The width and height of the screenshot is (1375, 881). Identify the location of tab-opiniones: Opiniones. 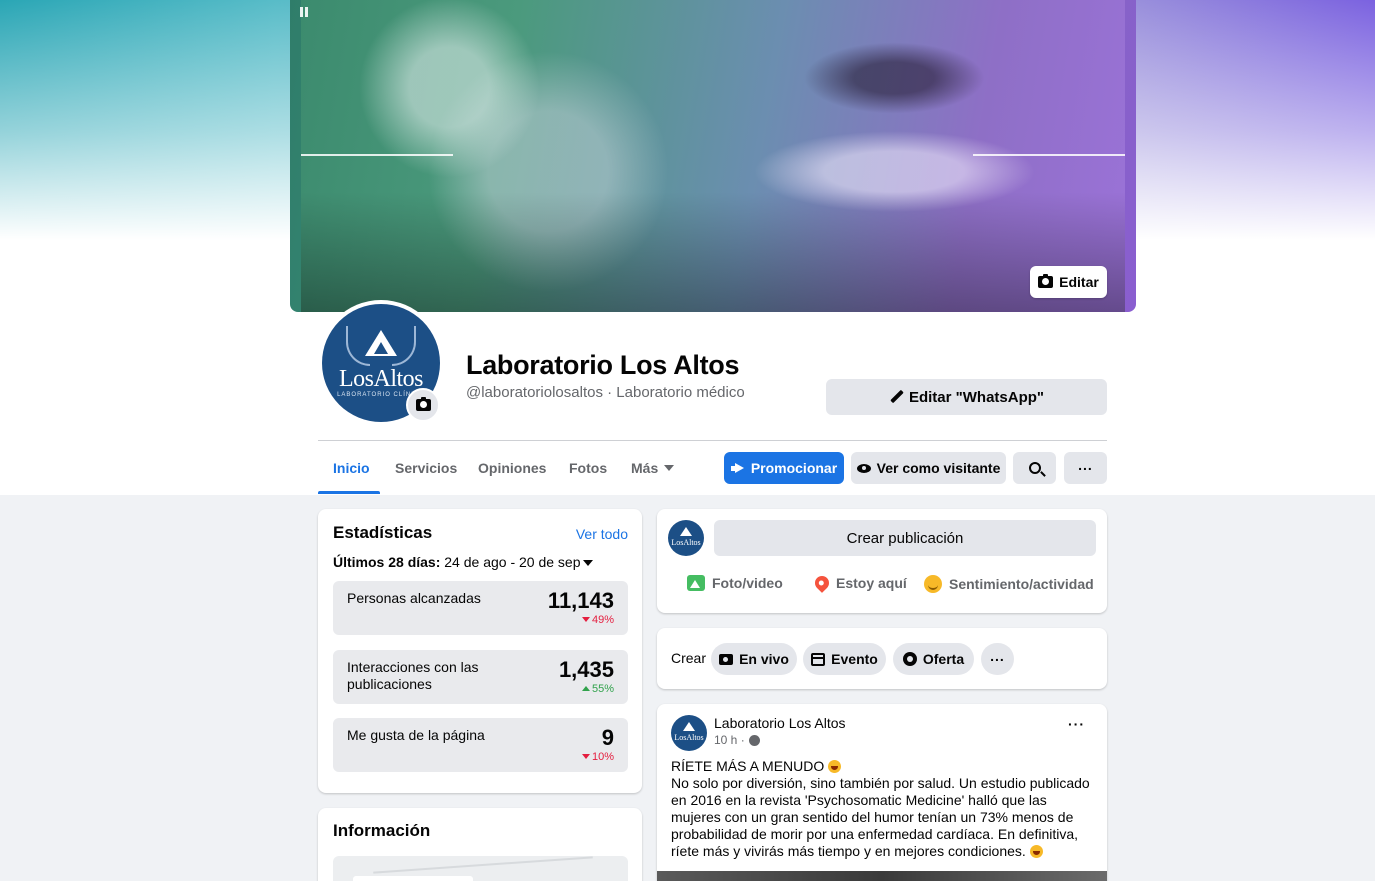
(512, 468).